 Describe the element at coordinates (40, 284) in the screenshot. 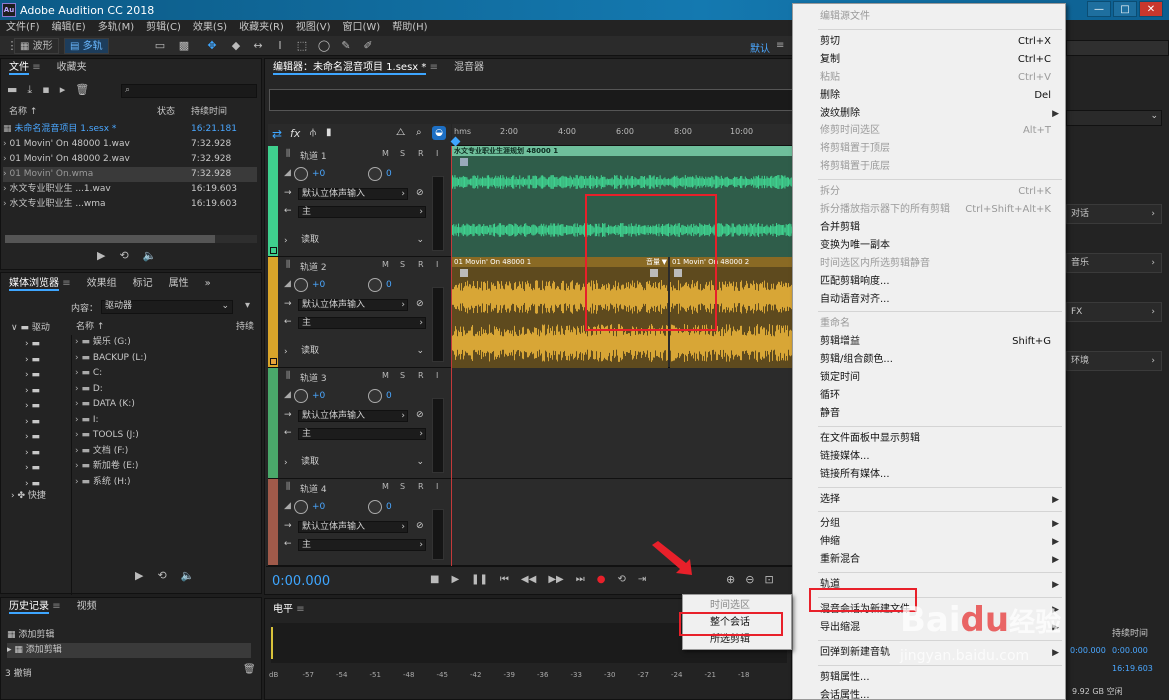

I see `tab-media-browser: 媒体浏览器 ≡` at that location.